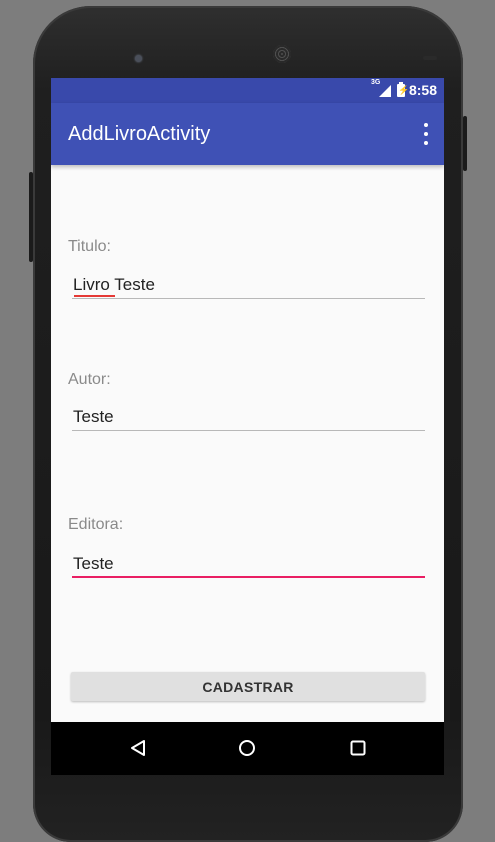  Describe the element at coordinates (138, 748) in the screenshot. I see `back-triangle-icon` at that location.